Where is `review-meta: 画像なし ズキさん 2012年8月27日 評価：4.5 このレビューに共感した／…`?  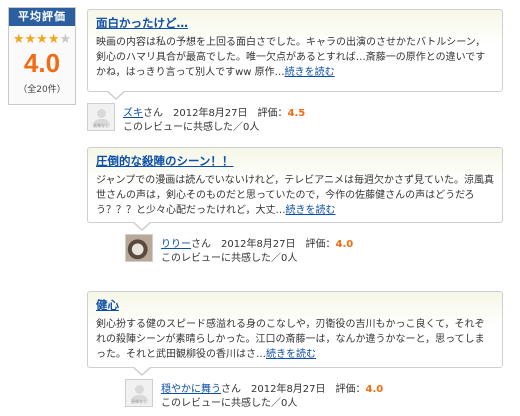 review-meta: 画像なし ズキさん 2012年8月27日 評価：4.5 このレビューに共感した／… is located at coordinates (295, 118).